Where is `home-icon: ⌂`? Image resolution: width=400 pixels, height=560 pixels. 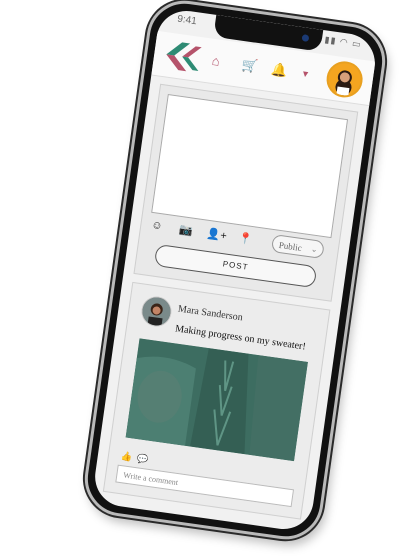 home-icon: ⌂ is located at coordinates (216, 61).